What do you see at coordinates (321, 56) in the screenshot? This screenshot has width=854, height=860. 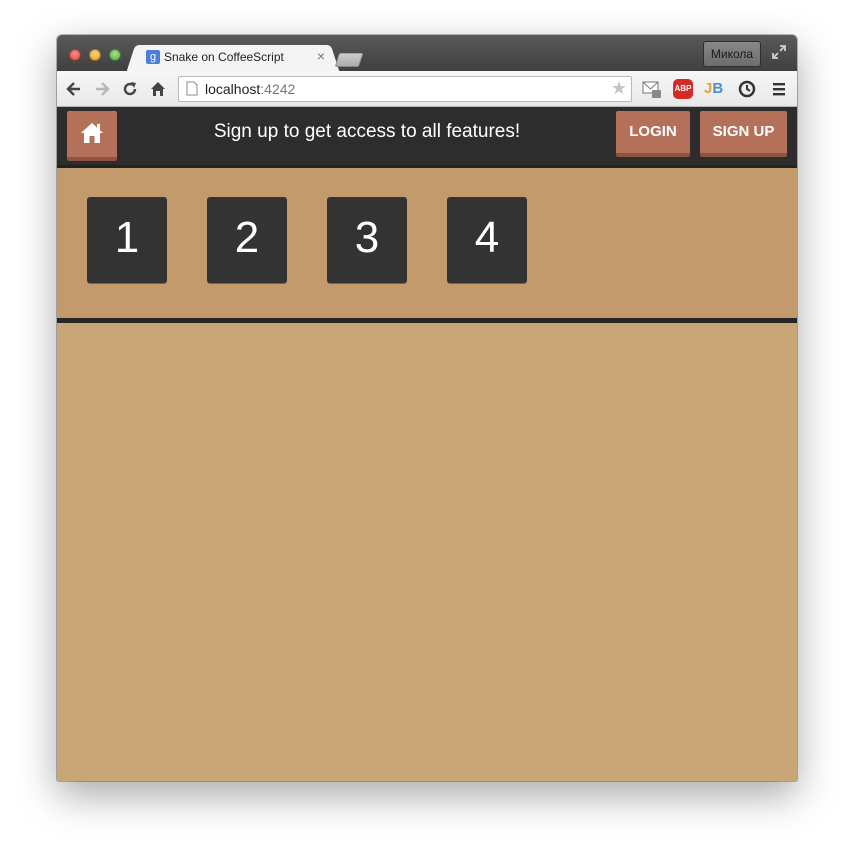 I see `close-tab-icon: ×` at bounding box center [321, 56].